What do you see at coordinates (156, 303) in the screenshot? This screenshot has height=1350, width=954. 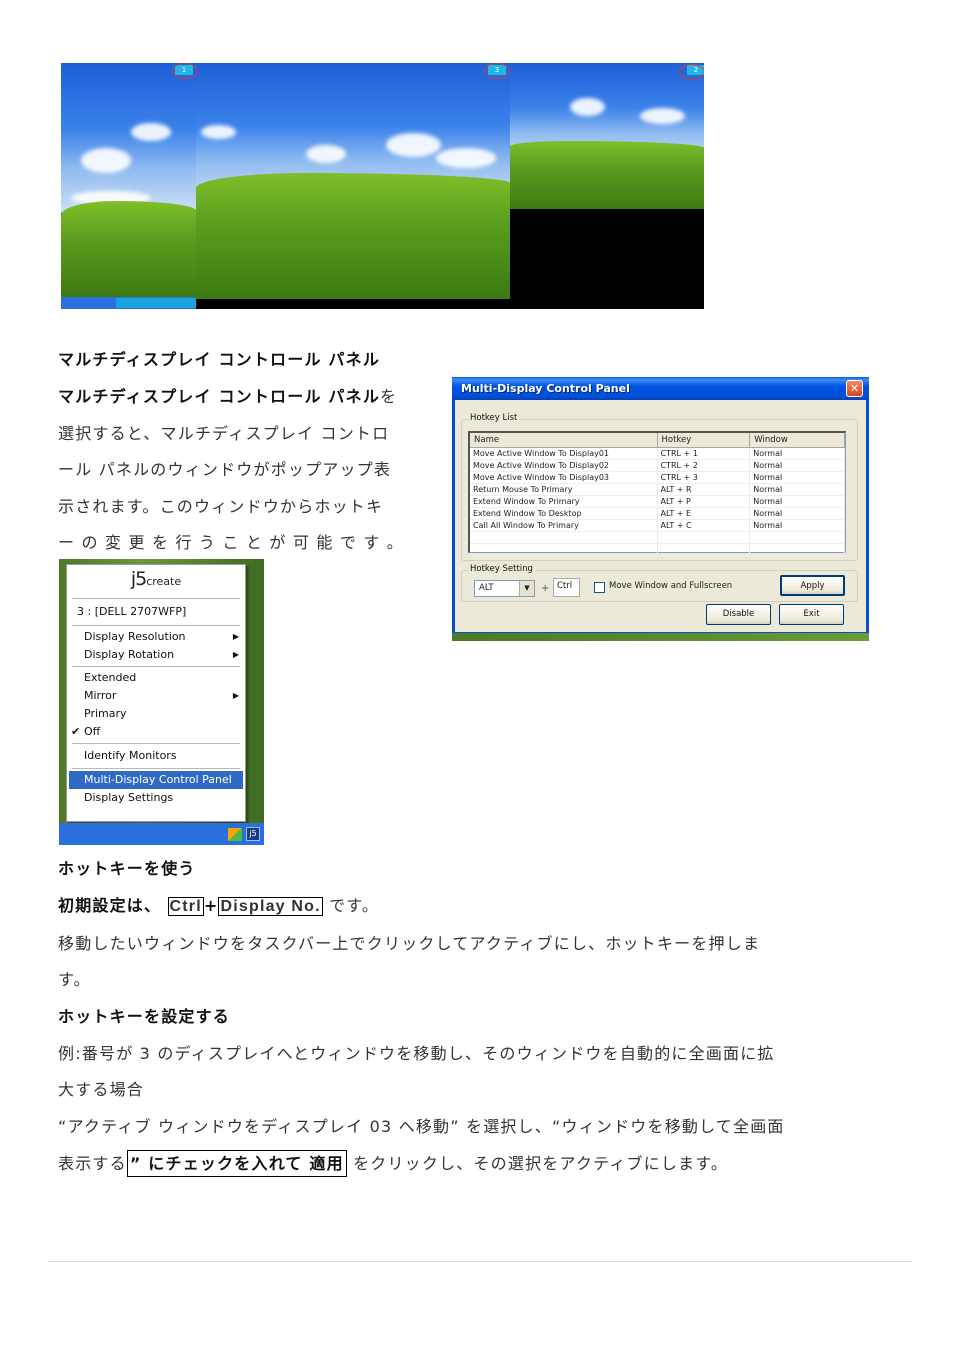 I see `system-tray` at bounding box center [156, 303].